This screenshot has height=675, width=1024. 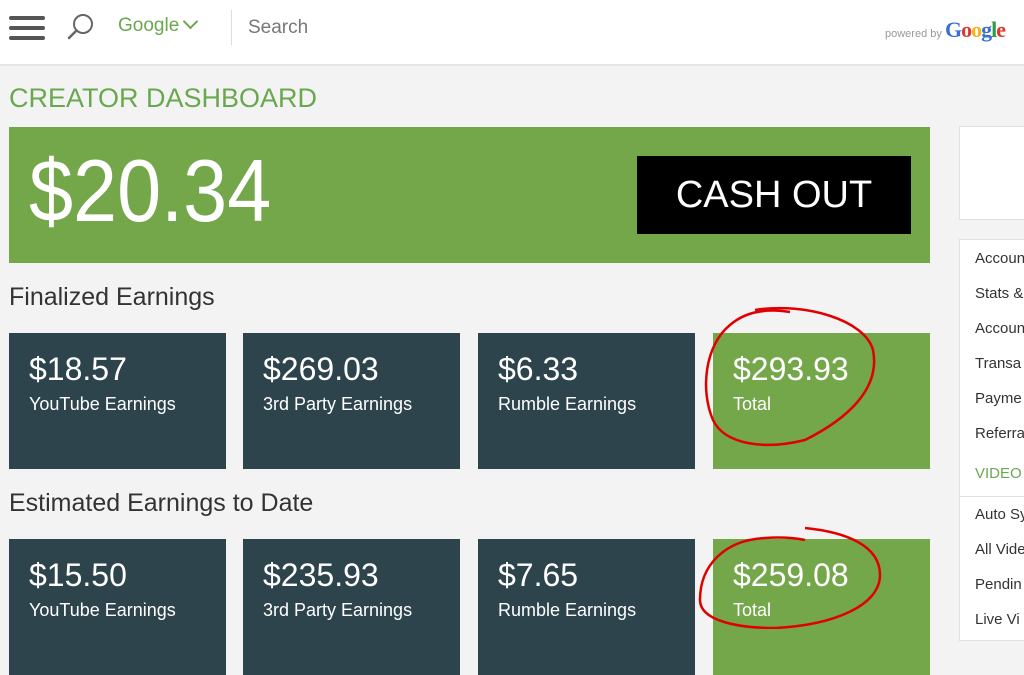 What do you see at coordinates (321, 369) in the screenshot?
I see `earnings-value: $269.03` at bounding box center [321, 369].